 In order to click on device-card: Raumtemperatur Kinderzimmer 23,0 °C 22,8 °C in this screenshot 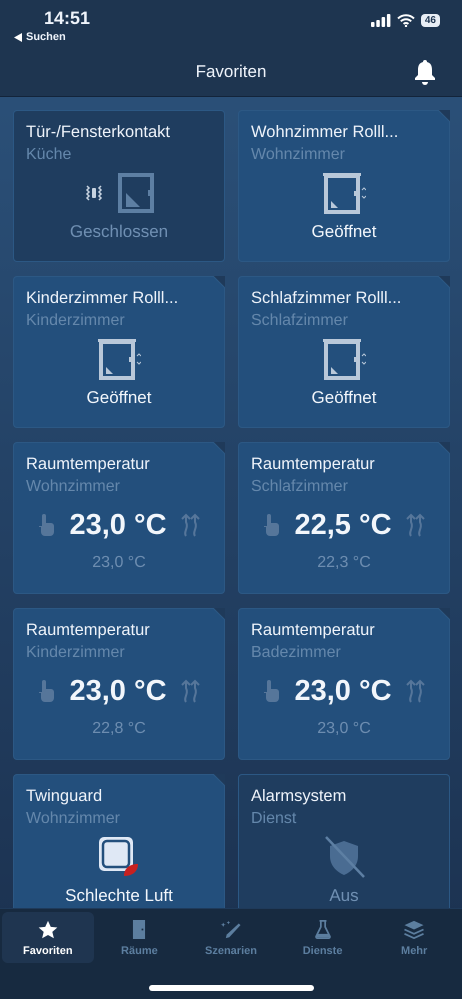, I will do `click(119, 684)`.